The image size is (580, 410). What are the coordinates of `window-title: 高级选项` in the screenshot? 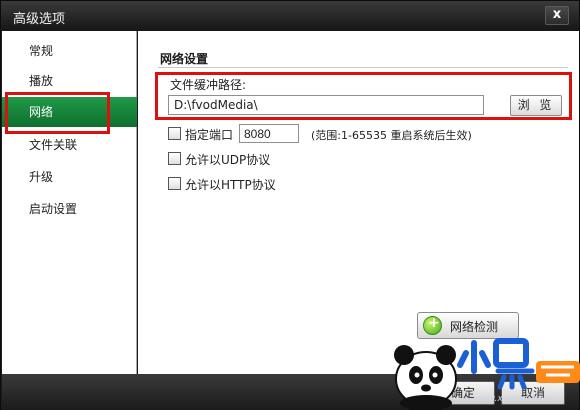 It's located at (39, 19).